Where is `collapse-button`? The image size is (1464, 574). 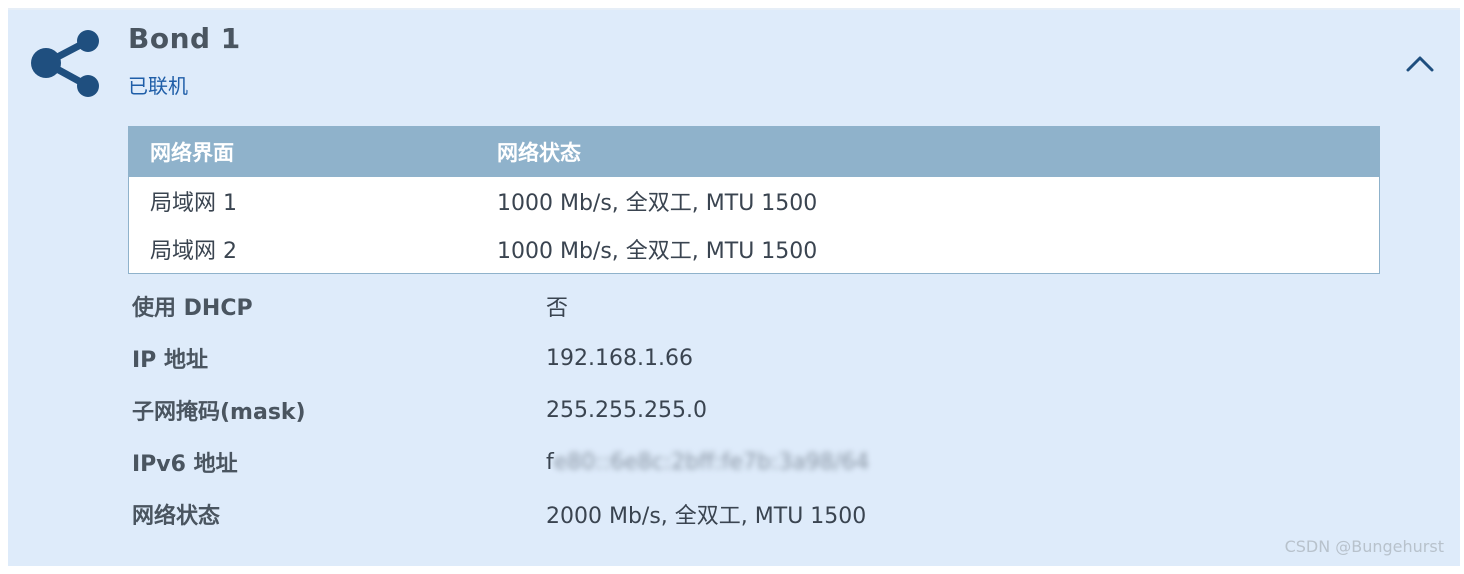
collapse-button is located at coordinates (1420, 63).